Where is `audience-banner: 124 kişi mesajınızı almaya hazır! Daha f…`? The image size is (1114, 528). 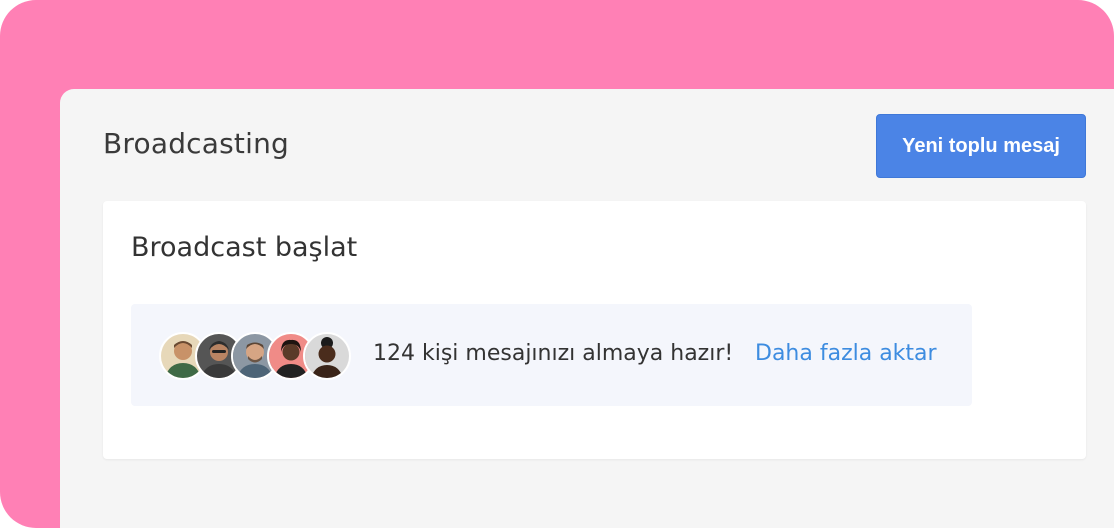 audience-banner: 124 kişi mesajınızı almaya hazır! Daha f… is located at coordinates (551, 355).